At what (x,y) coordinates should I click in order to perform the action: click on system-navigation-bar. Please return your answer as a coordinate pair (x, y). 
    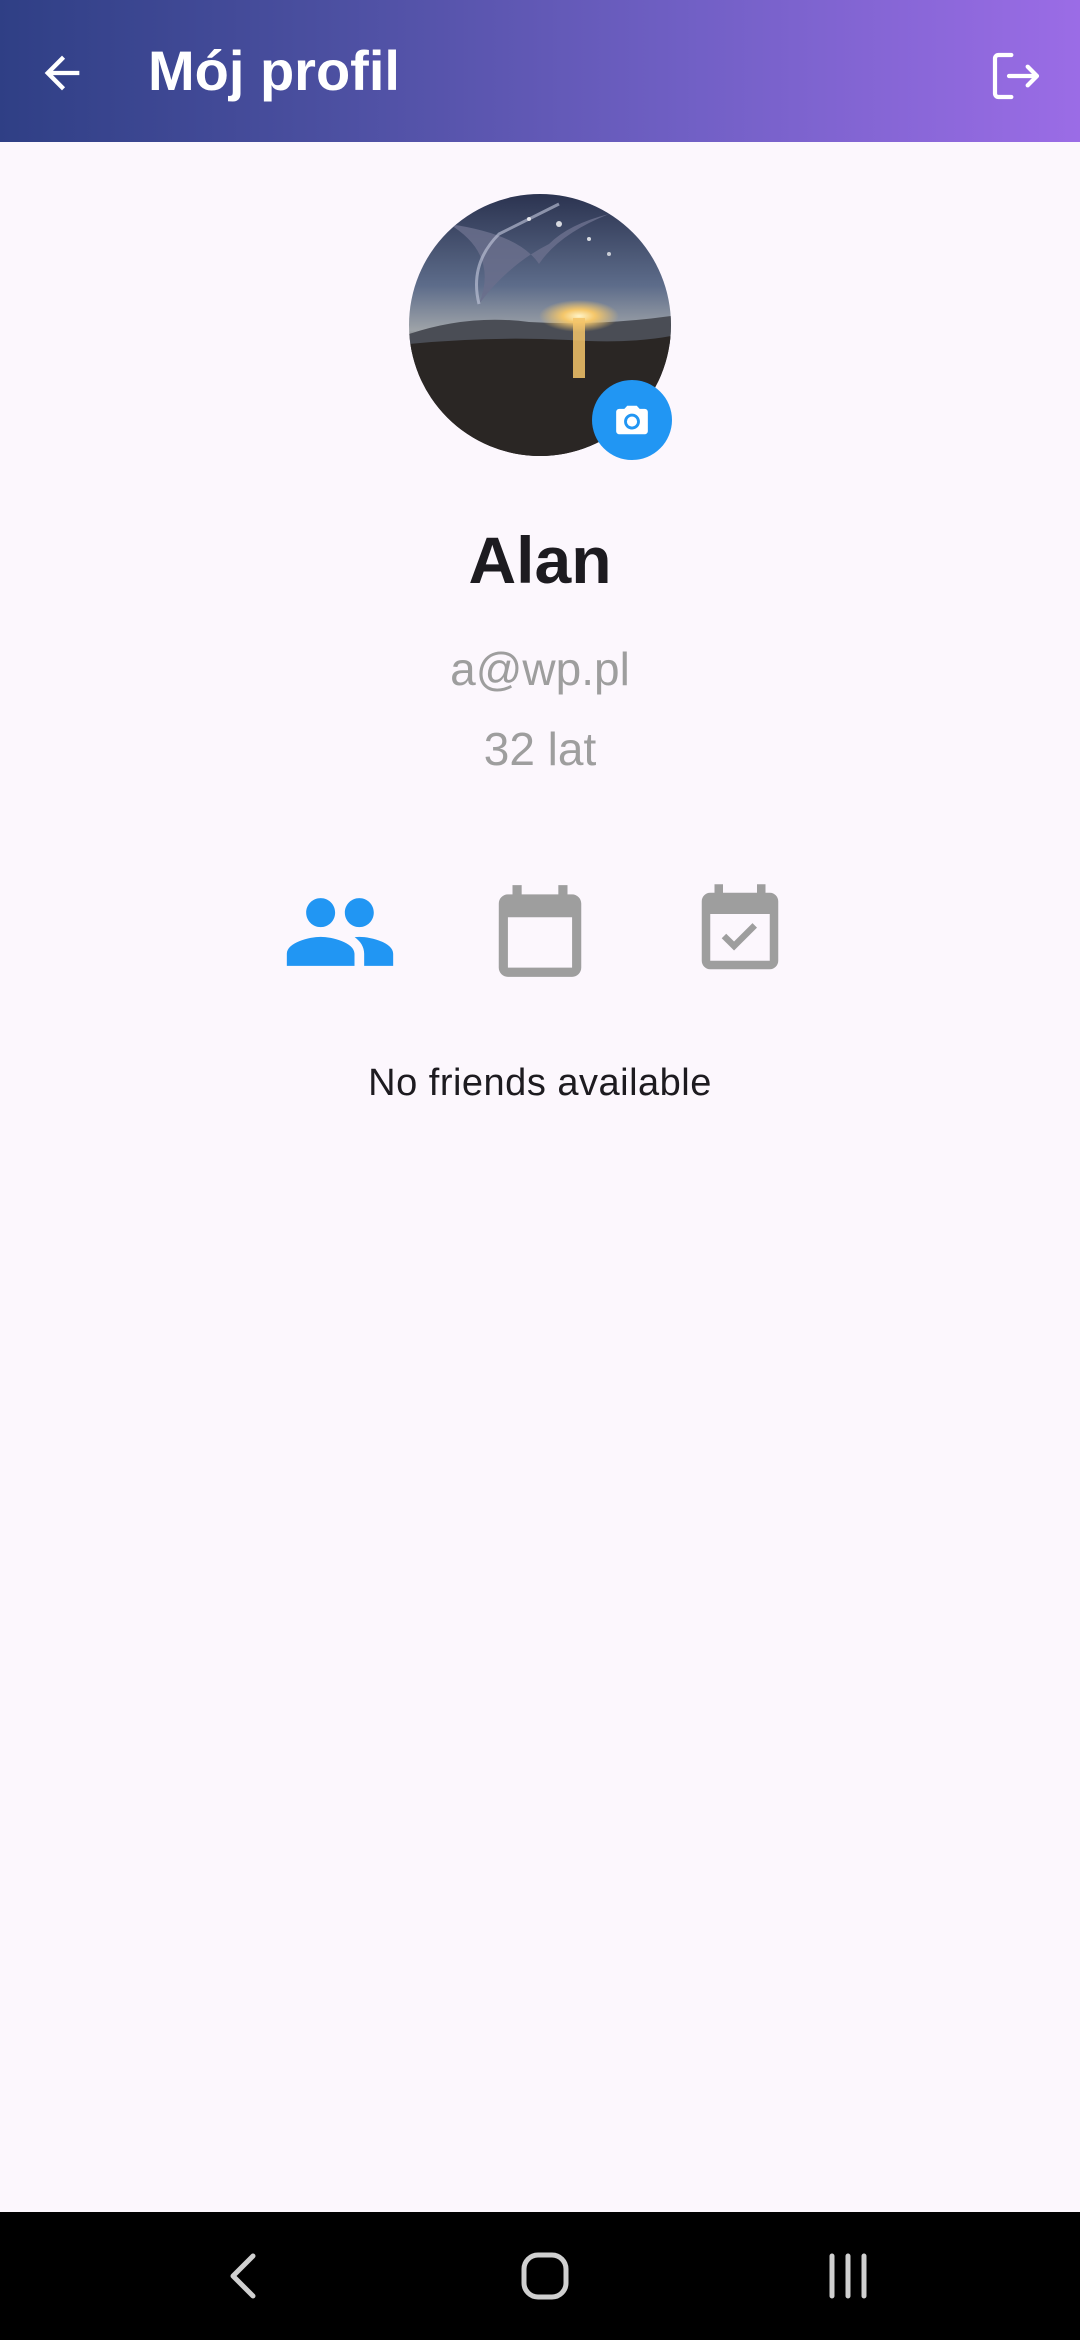
    Looking at the image, I should click on (540, 2276).